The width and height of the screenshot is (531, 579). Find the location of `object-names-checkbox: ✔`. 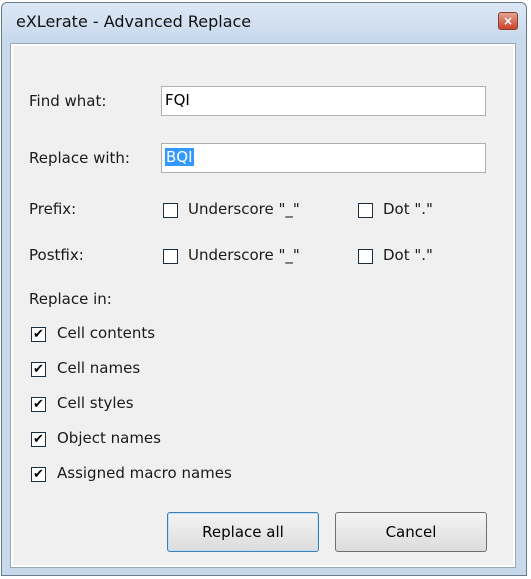

object-names-checkbox: ✔ is located at coordinates (38, 439).